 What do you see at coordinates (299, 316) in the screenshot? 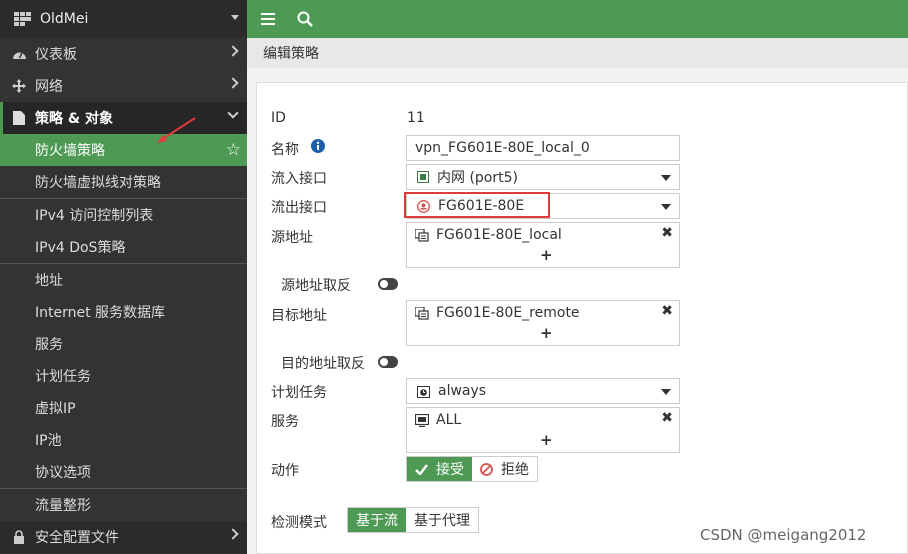
I see `destination-address-label: 目标地址` at bounding box center [299, 316].